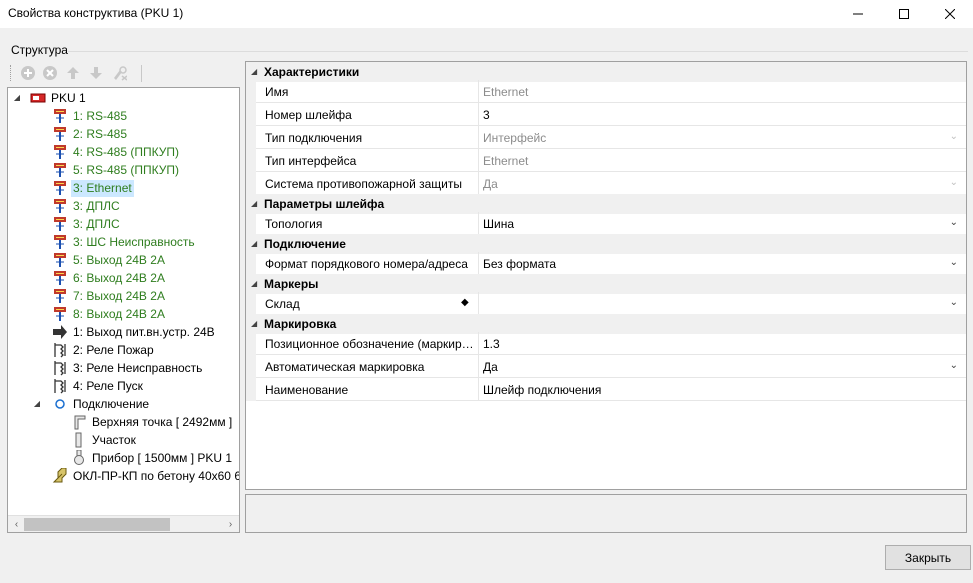  Describe the element at coordinates (928, 557) in the screenshot. I see `close-button: Закрыть` at that location.